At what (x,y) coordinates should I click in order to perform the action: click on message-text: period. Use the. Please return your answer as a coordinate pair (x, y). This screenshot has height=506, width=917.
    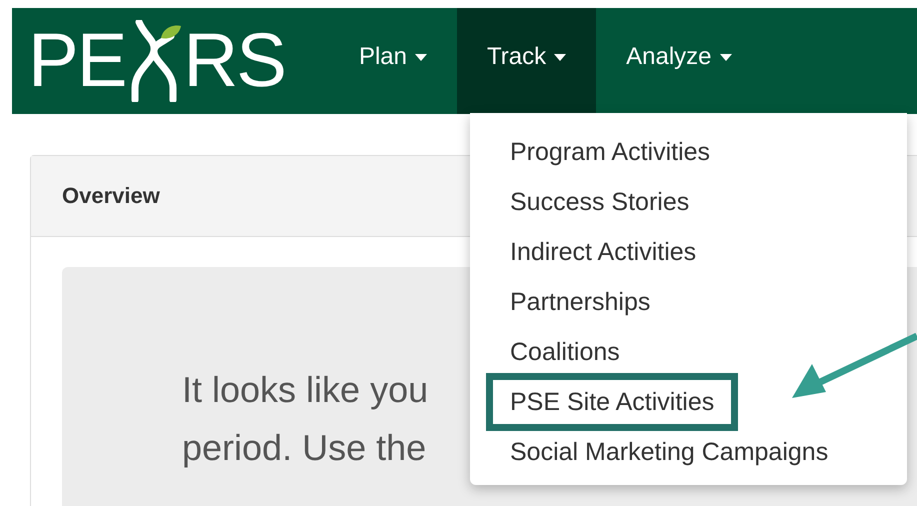
    Looking at the image, I should click on (304, 448).